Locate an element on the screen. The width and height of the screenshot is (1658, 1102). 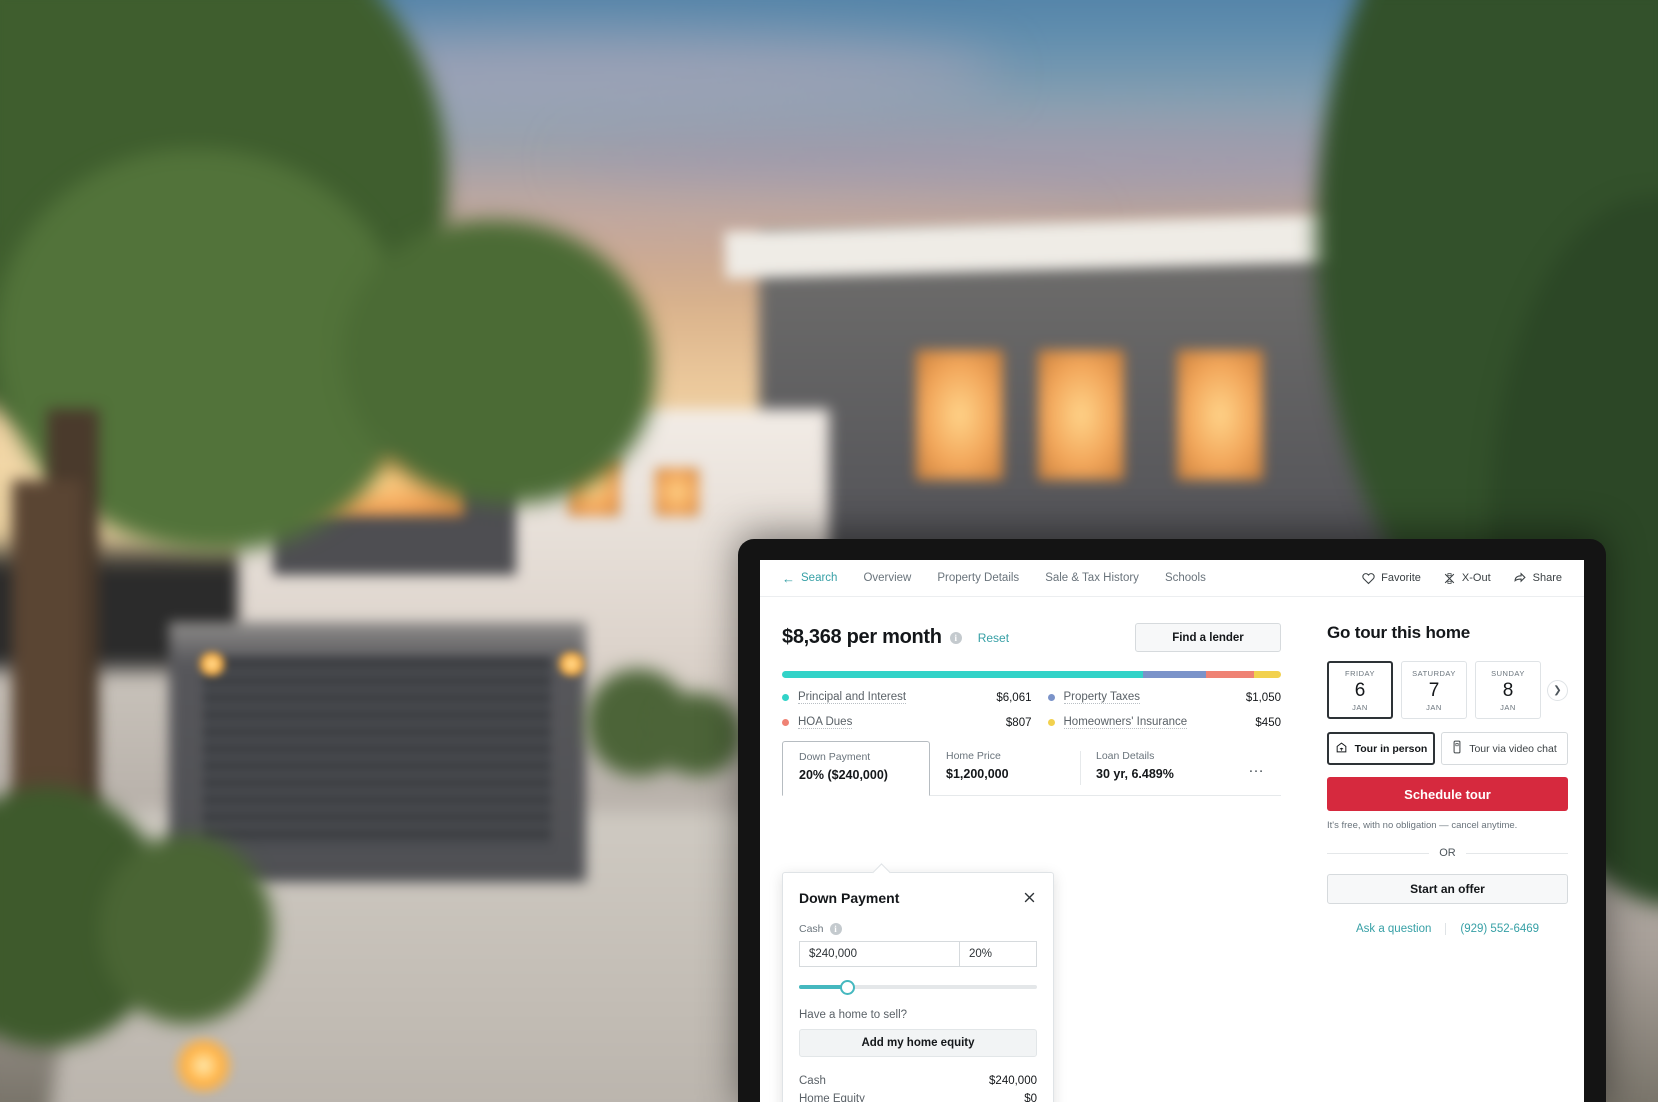
legend-value: $1,050 is located at coordinates (1263, 697).